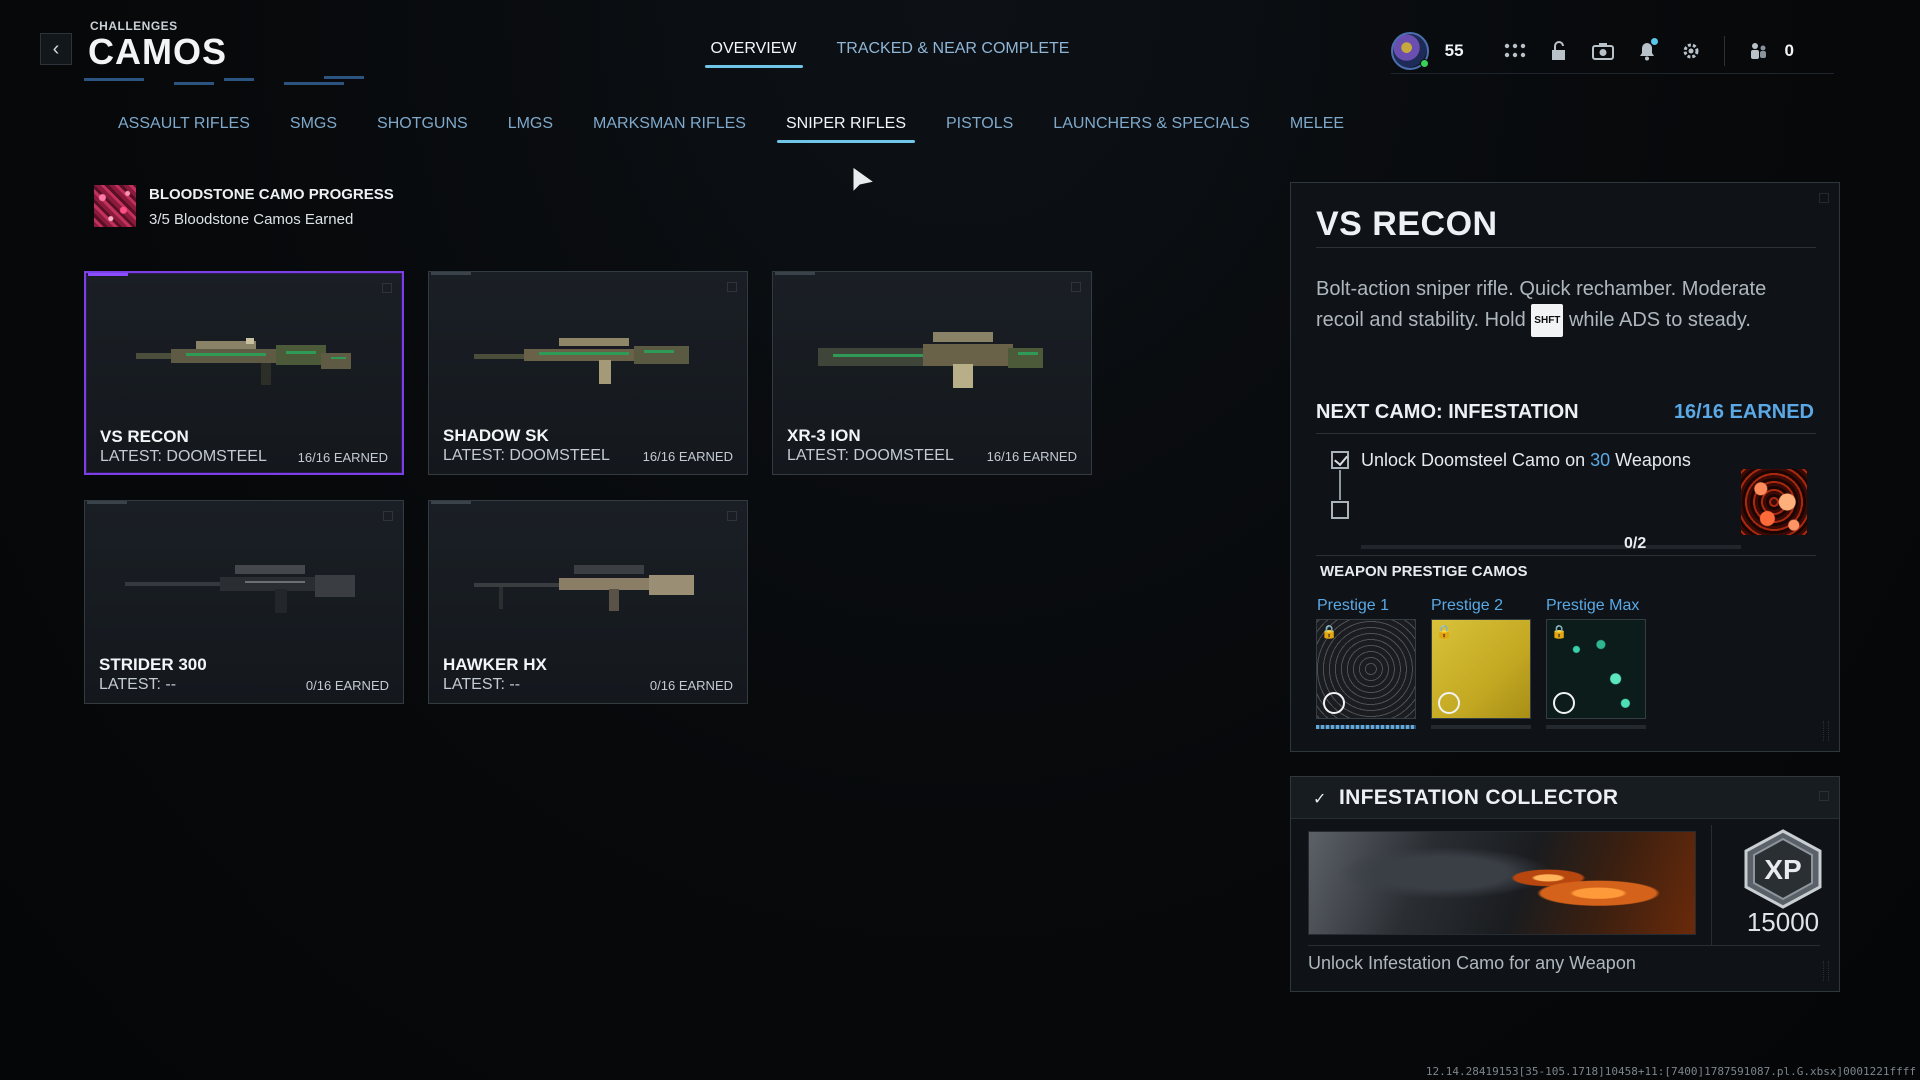 This screenshot has height=1080, width=1920. What do you see at coordinates (1366, 727) in the screenshot?
I see `prestige-1-progress-bar` at bounding box center [1366, 727].